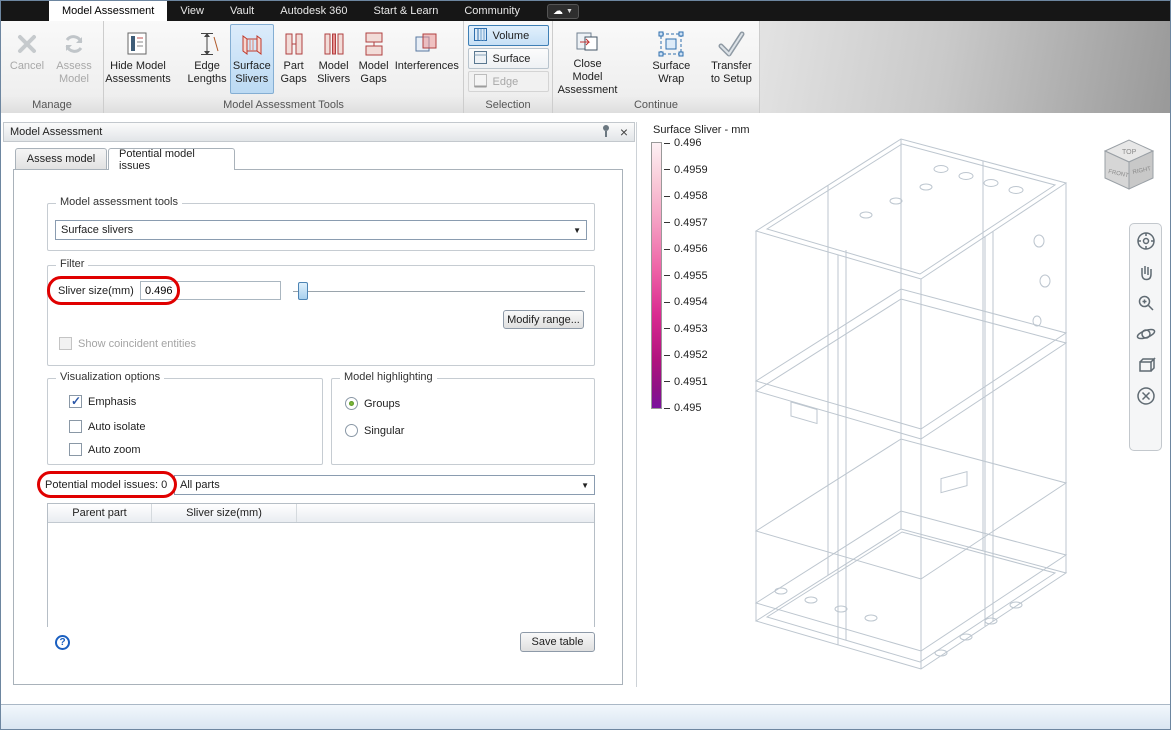  Describe the element at coordinates (427, 44) in the screenshot. I see `interferences-icon` at that location.